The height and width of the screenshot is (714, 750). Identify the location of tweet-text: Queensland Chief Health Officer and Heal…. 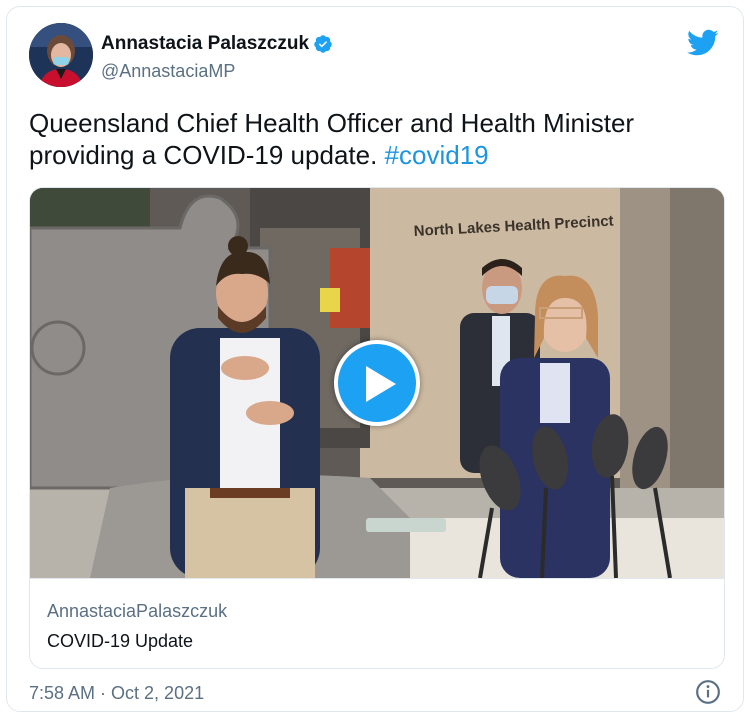
(374, 139).